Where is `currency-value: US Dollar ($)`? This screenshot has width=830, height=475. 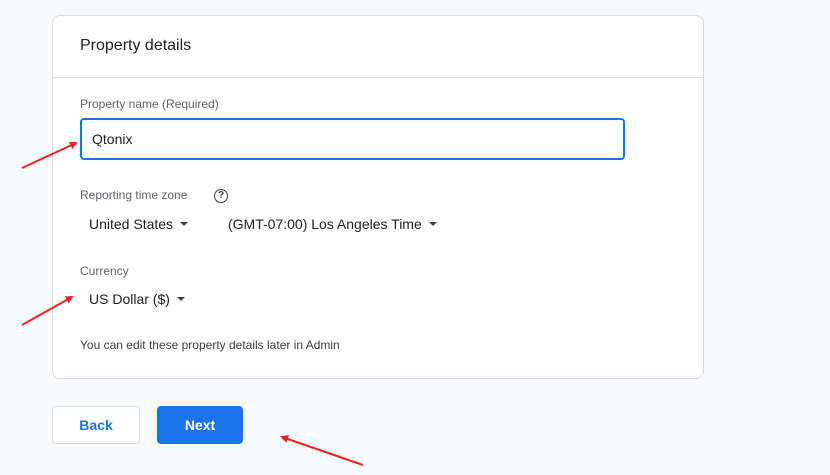 currency-value: US Dollar ($) is located at coordinates (129, 299).